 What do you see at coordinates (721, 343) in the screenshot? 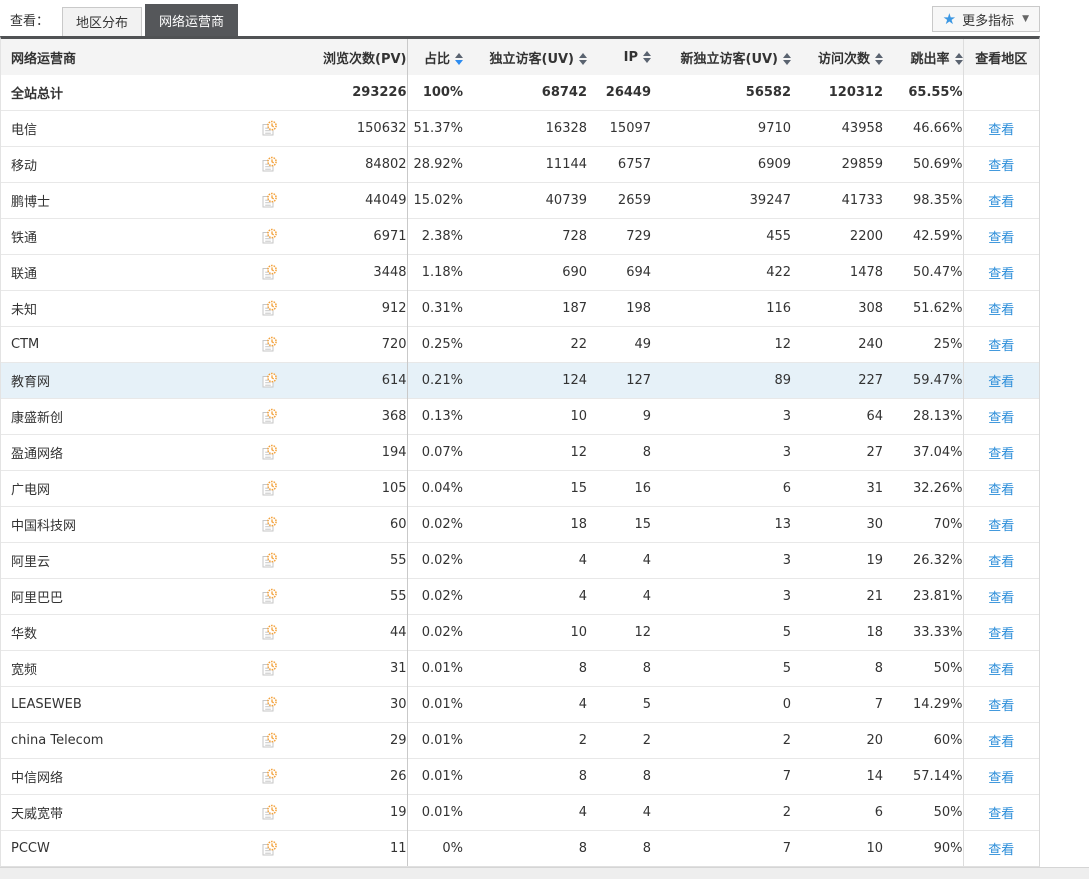
I see `cell-new_uv: 12` at bounding box center [721, 343].